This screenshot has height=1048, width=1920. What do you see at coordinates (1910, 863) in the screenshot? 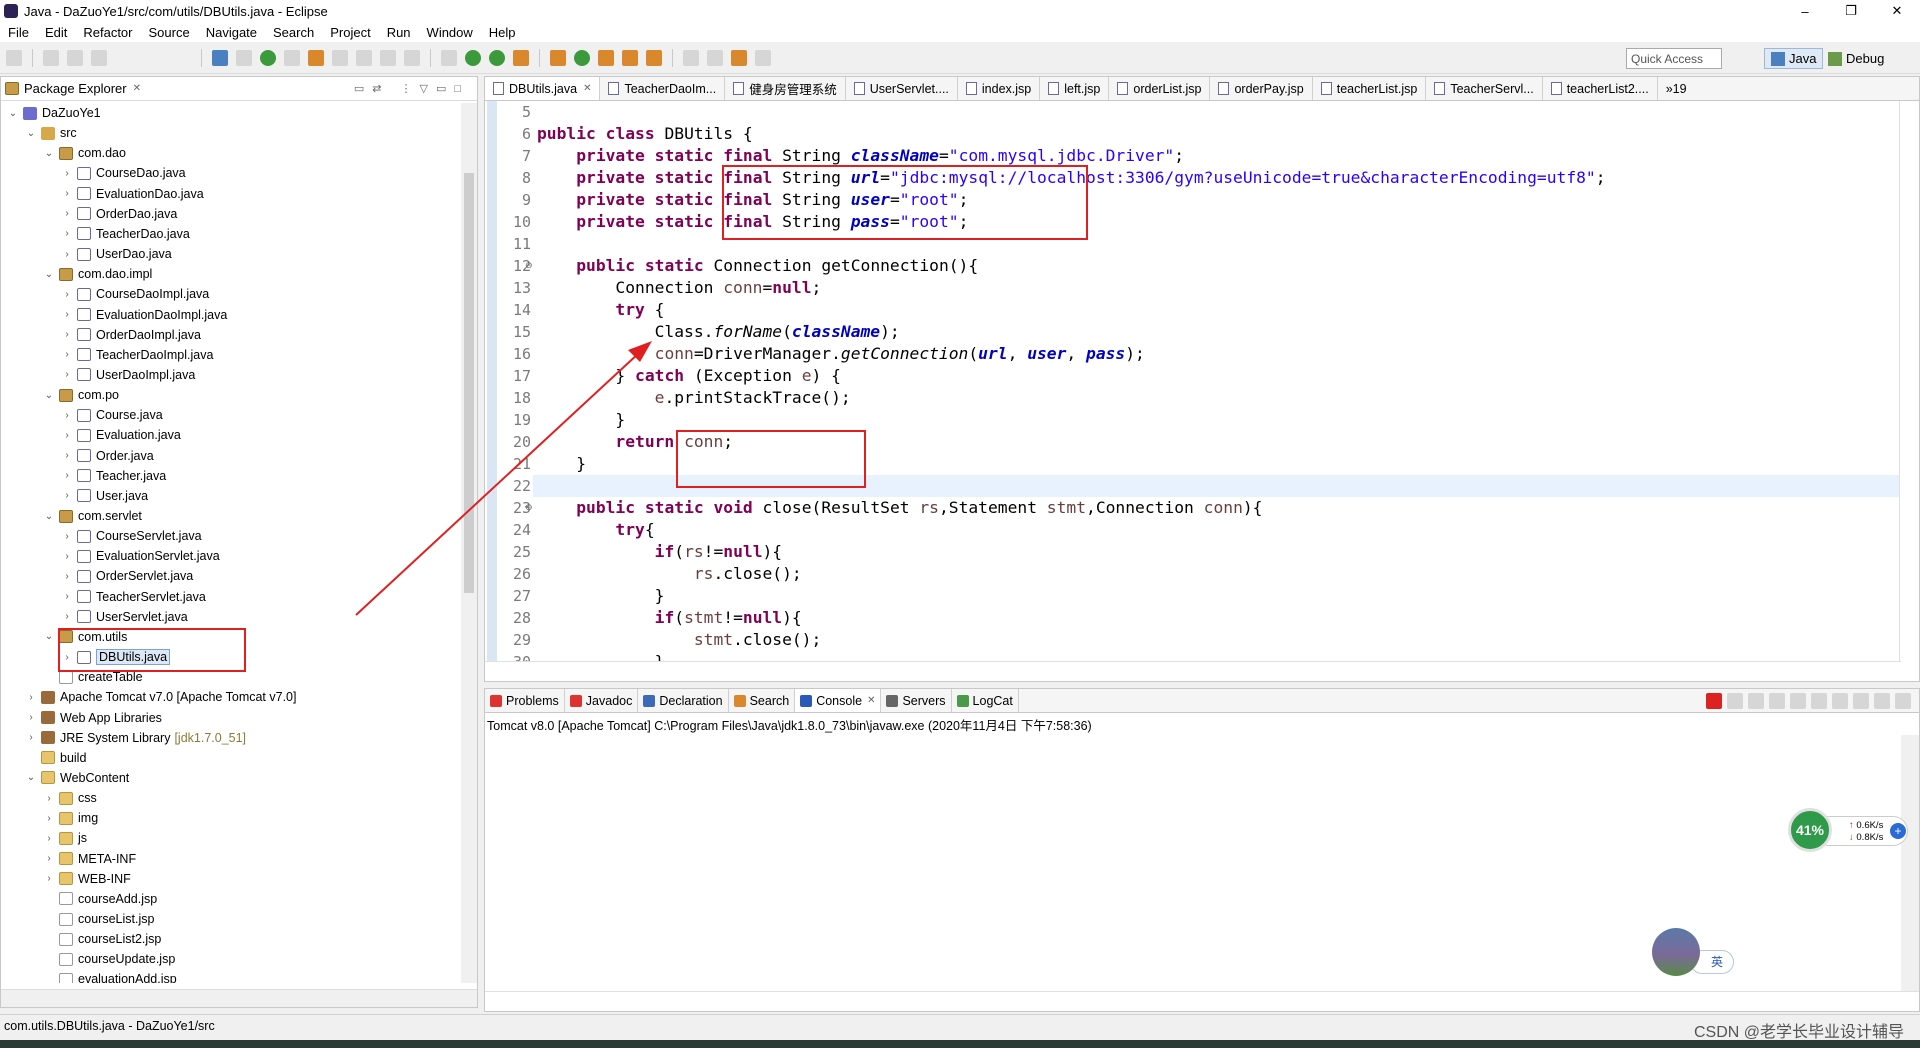
I see `console-vertical-scrollbar` at bounding box center [1910, 863].